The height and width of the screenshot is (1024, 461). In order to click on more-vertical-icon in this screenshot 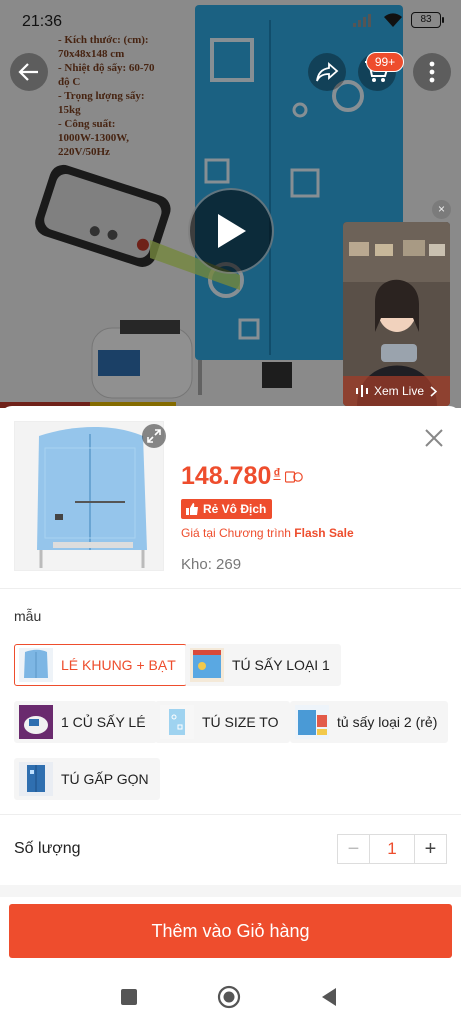, I will do `click(432, 72)`.